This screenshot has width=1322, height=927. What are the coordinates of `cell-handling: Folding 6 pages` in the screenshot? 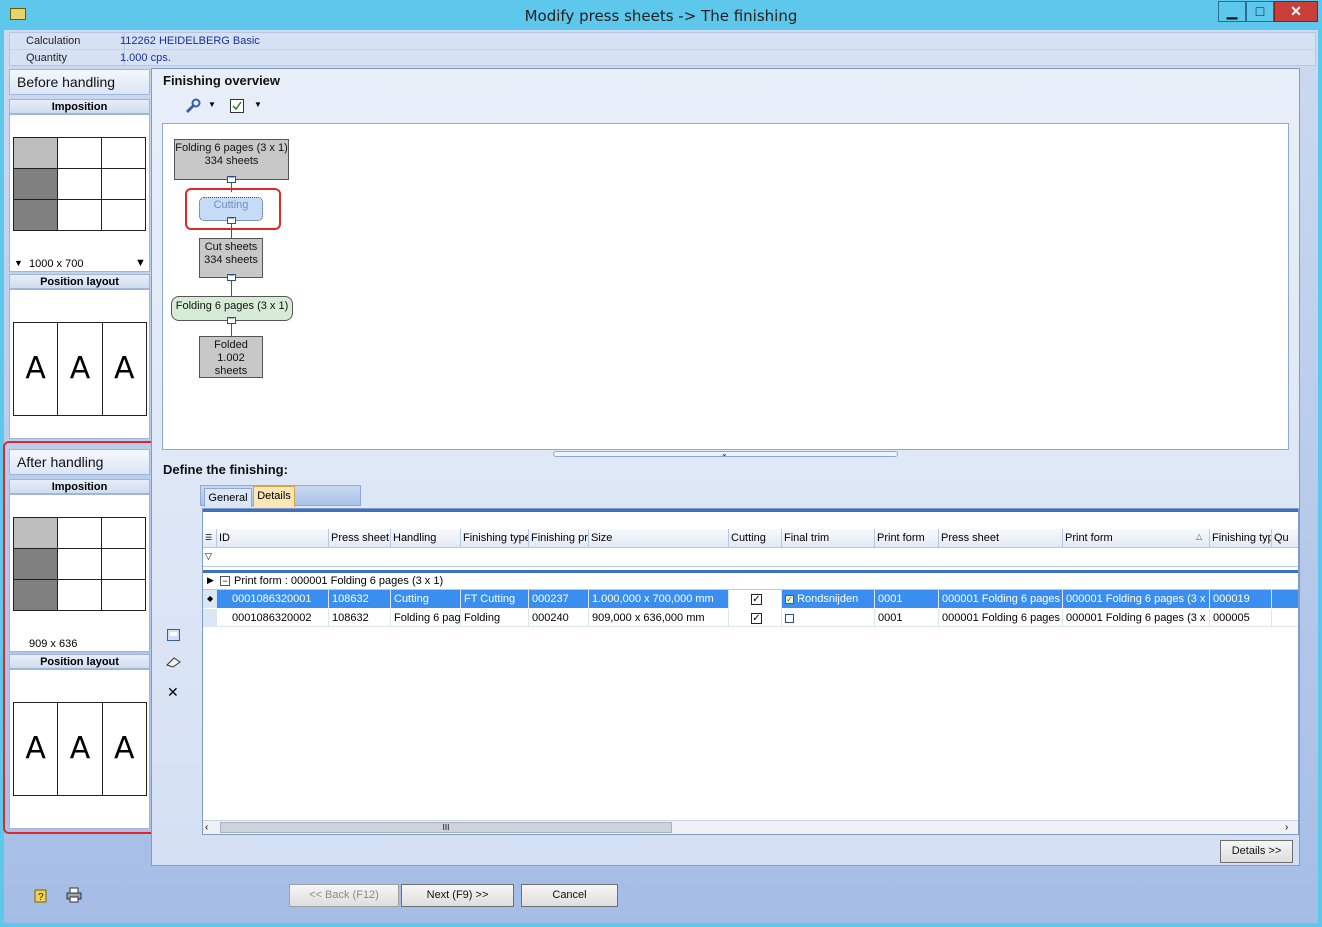 It's located at (426, 618).